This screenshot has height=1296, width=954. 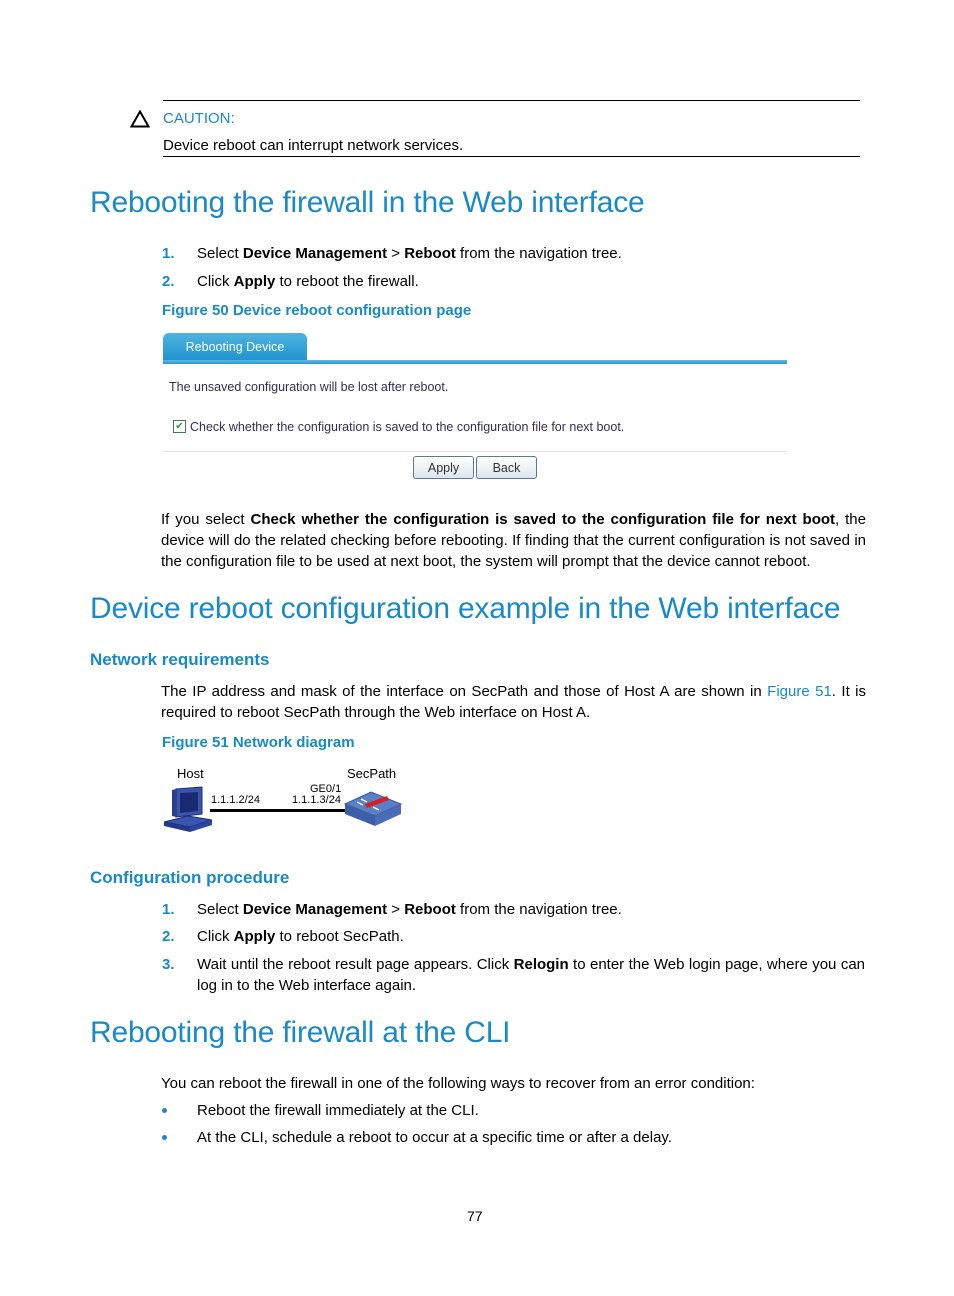 What do you see at coordinates (278, 810) in the screenshot?
I see `network-link-line` at bounding box center [278, 810].